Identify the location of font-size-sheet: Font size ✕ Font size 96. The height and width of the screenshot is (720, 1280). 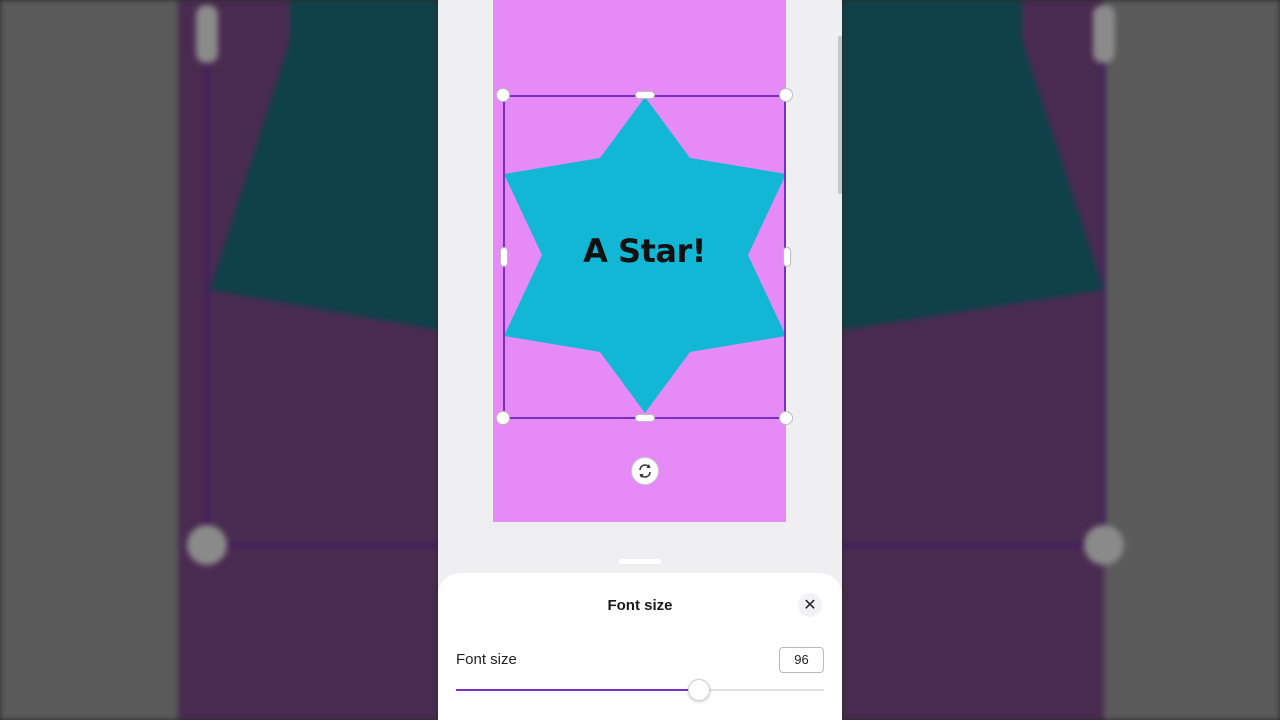
(640, 646).